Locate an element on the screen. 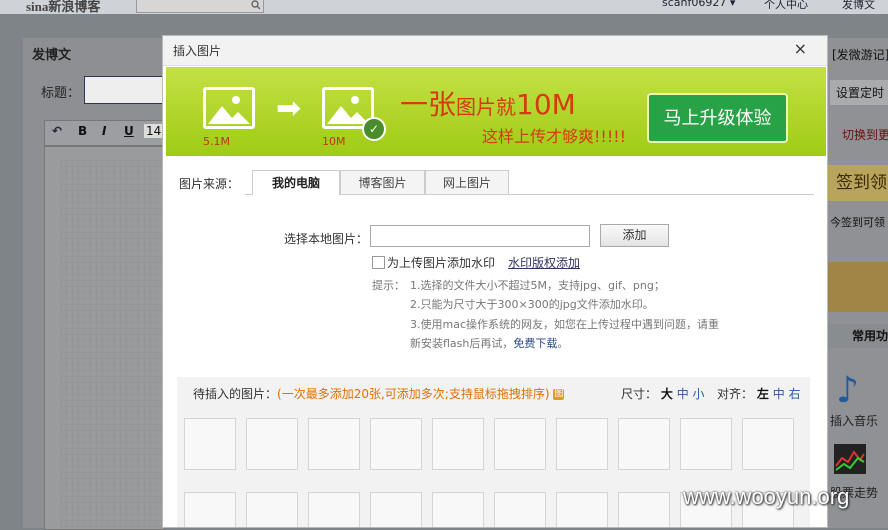 This screenshot has height=530, width=888. font-size-select: 14 is located at coordinates (154, 131).